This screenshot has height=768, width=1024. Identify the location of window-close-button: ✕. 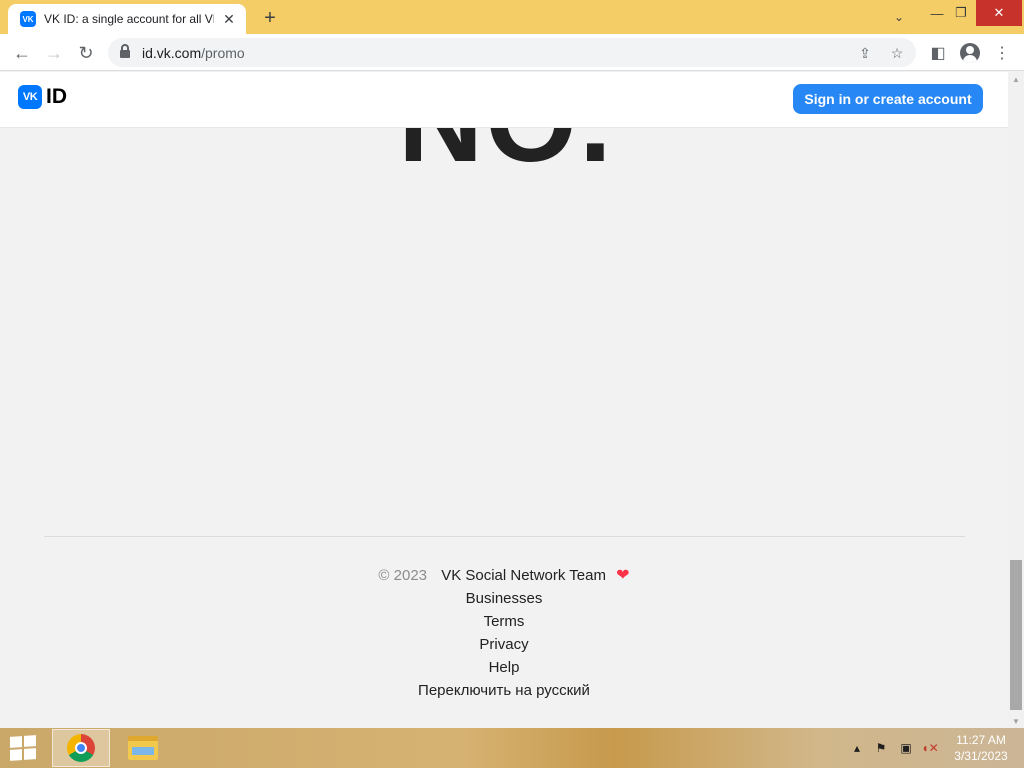
(999, 13).